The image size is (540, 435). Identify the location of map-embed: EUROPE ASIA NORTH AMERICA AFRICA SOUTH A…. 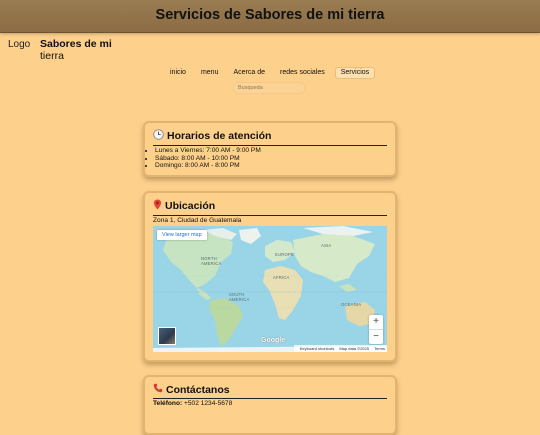
(270, 289).